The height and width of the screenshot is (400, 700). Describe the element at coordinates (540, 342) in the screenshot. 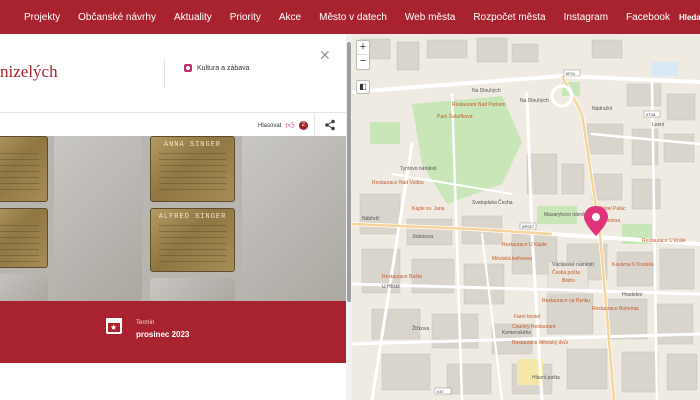

I see `poi-label: Restaurace Městský dvůr` at that location.